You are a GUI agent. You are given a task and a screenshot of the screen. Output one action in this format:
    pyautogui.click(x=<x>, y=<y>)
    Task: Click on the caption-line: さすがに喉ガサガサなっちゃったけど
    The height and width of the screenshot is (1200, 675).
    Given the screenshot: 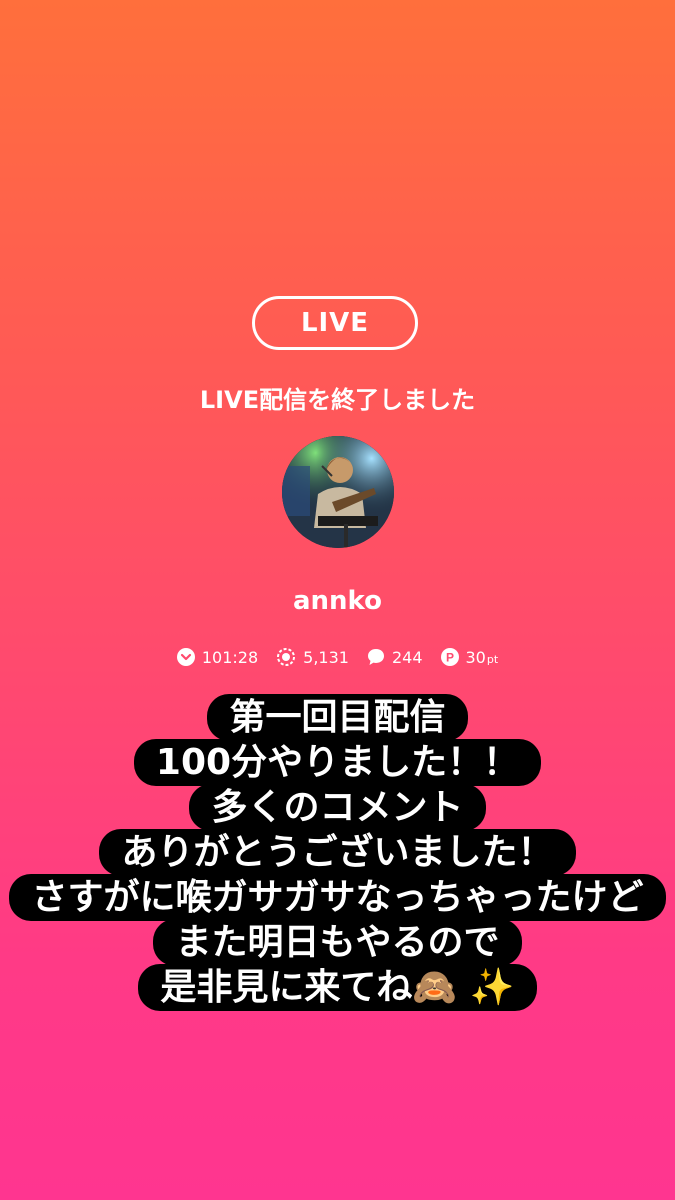 What is the action you would take?
    pyautogui.click(x=337, y=897)
    